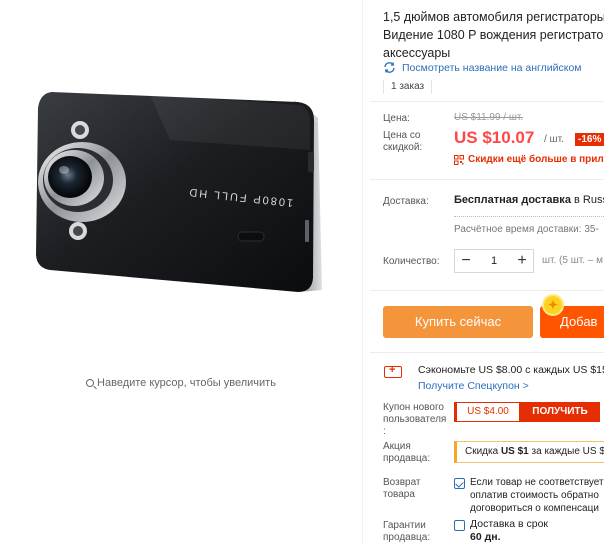 This screenshot has height=545, width=604. I want to click on guarantee-delivery: Доставка в срок, so click(509, 524).